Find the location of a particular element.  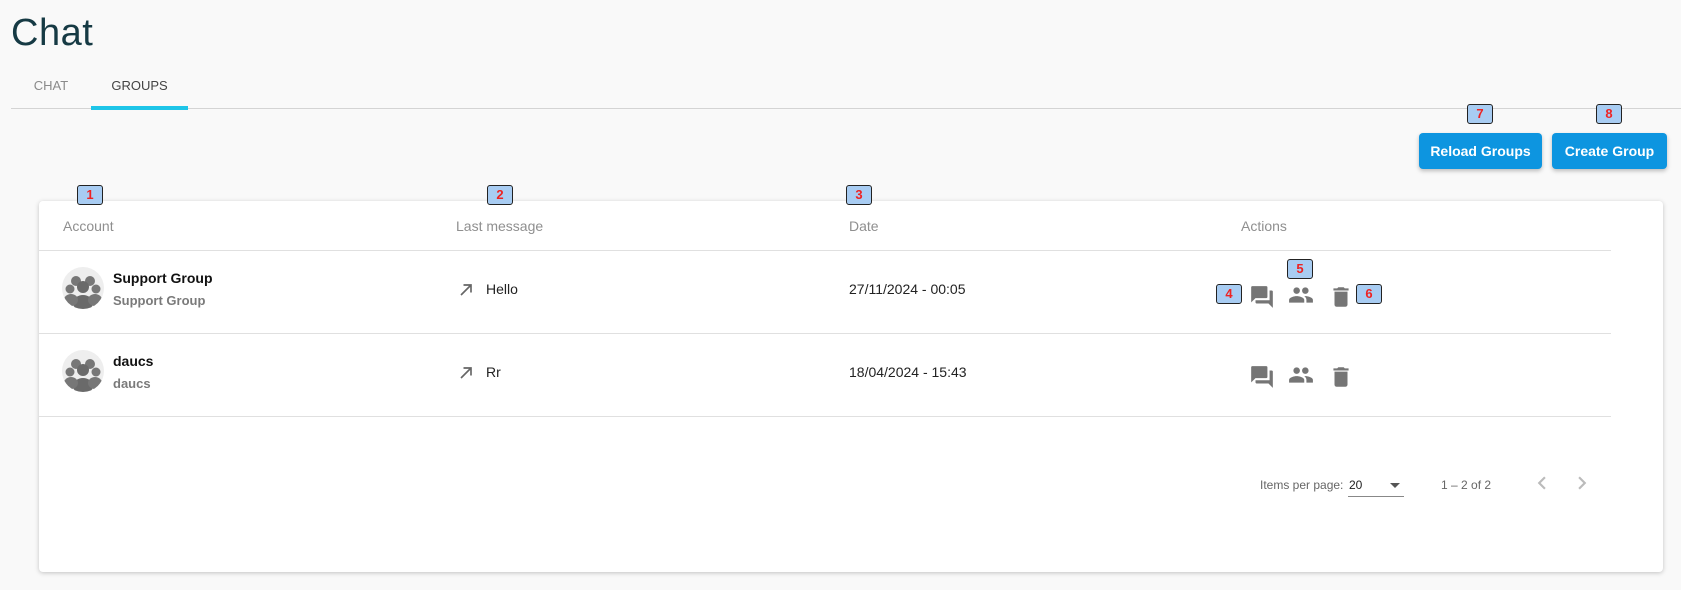

page-range-label: 1 – 2 of 2 is located at coordinates (1466, 485).